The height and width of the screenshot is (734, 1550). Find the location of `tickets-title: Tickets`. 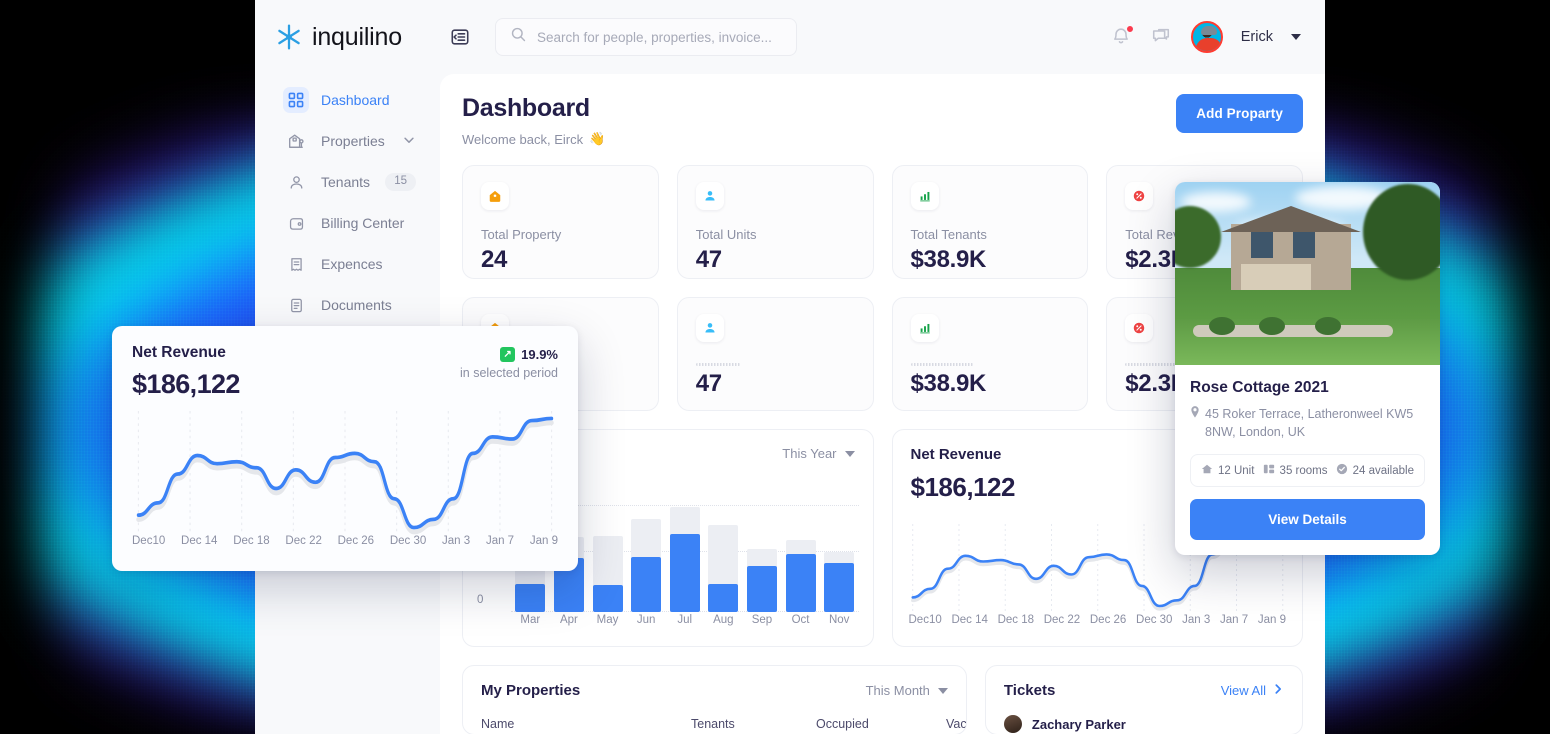

tickets-title: Tickets is located at coordinates (1029, 690).